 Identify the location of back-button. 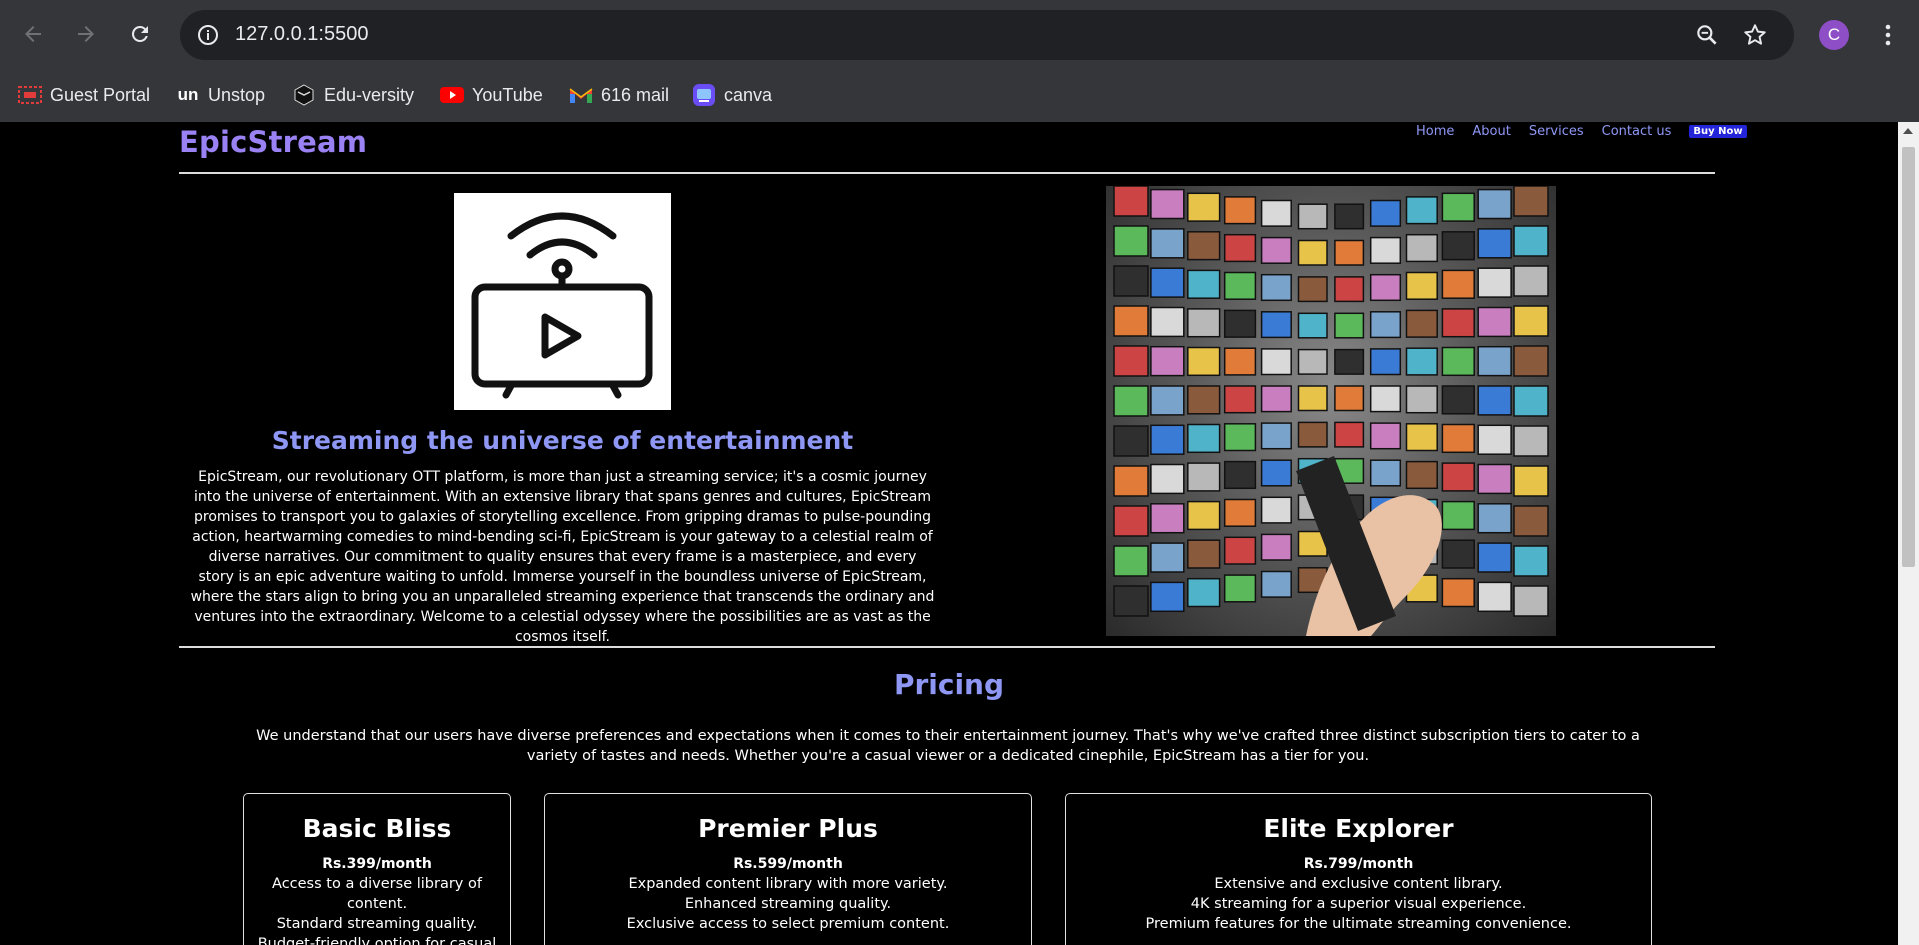
(33, 34).